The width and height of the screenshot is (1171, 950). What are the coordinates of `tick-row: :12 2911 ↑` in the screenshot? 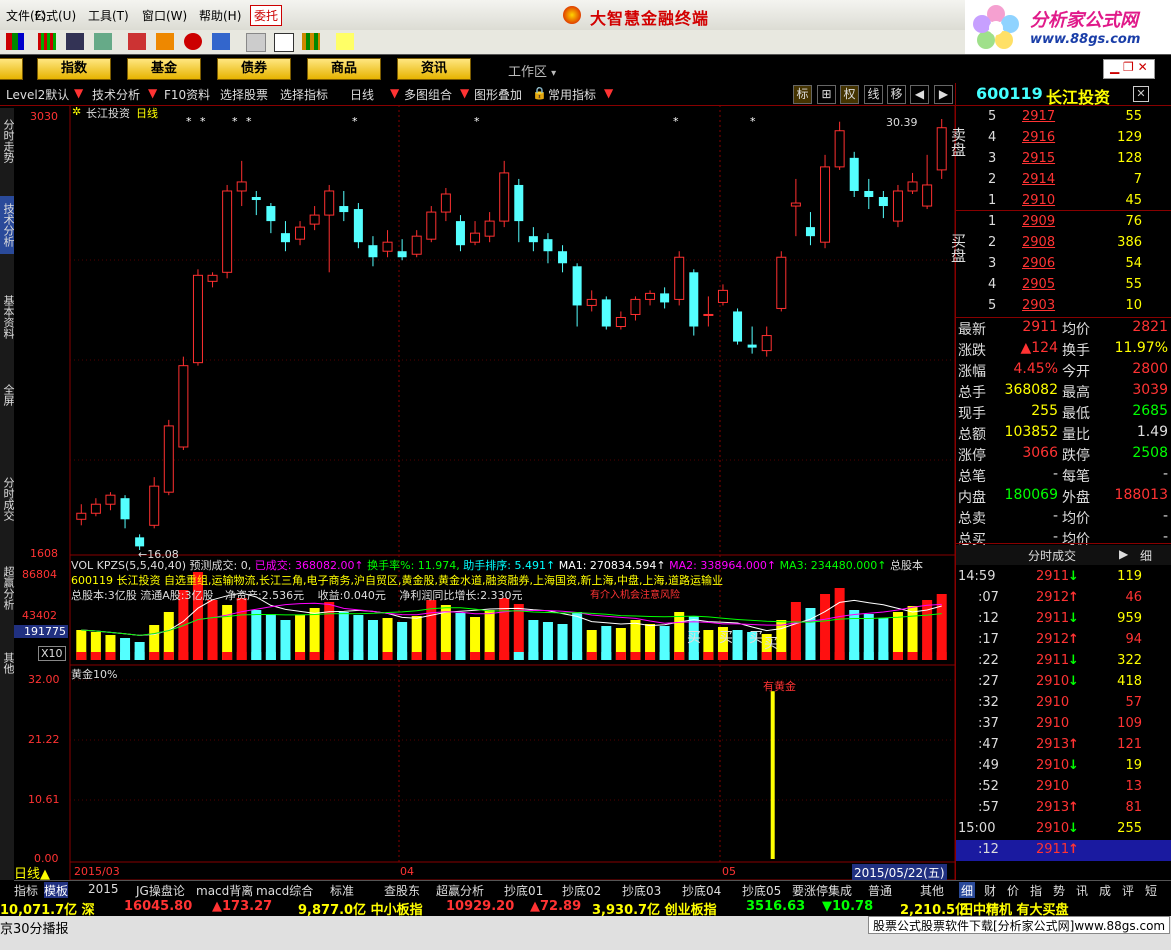 It's located at (1063, 850).